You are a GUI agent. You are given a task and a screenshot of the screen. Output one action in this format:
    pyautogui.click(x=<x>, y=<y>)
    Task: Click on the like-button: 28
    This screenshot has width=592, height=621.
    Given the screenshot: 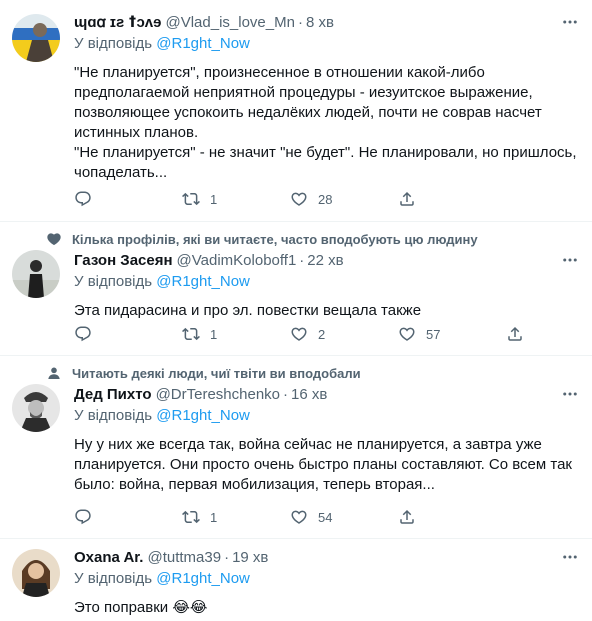 What is the action you would take?
    pyautogui.click(x=344, y=199)
    